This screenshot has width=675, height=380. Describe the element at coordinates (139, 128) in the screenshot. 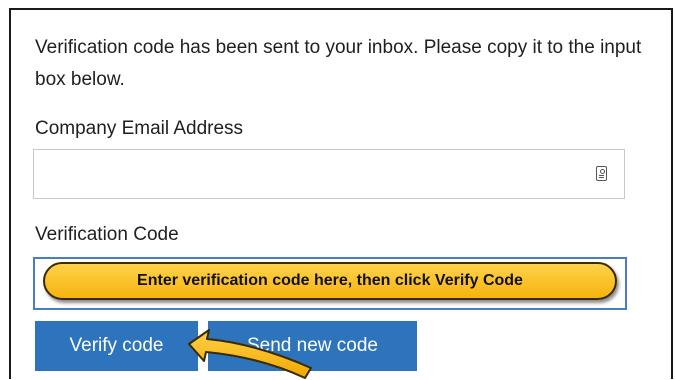

I see `email-label: Company Email Address` at that location.